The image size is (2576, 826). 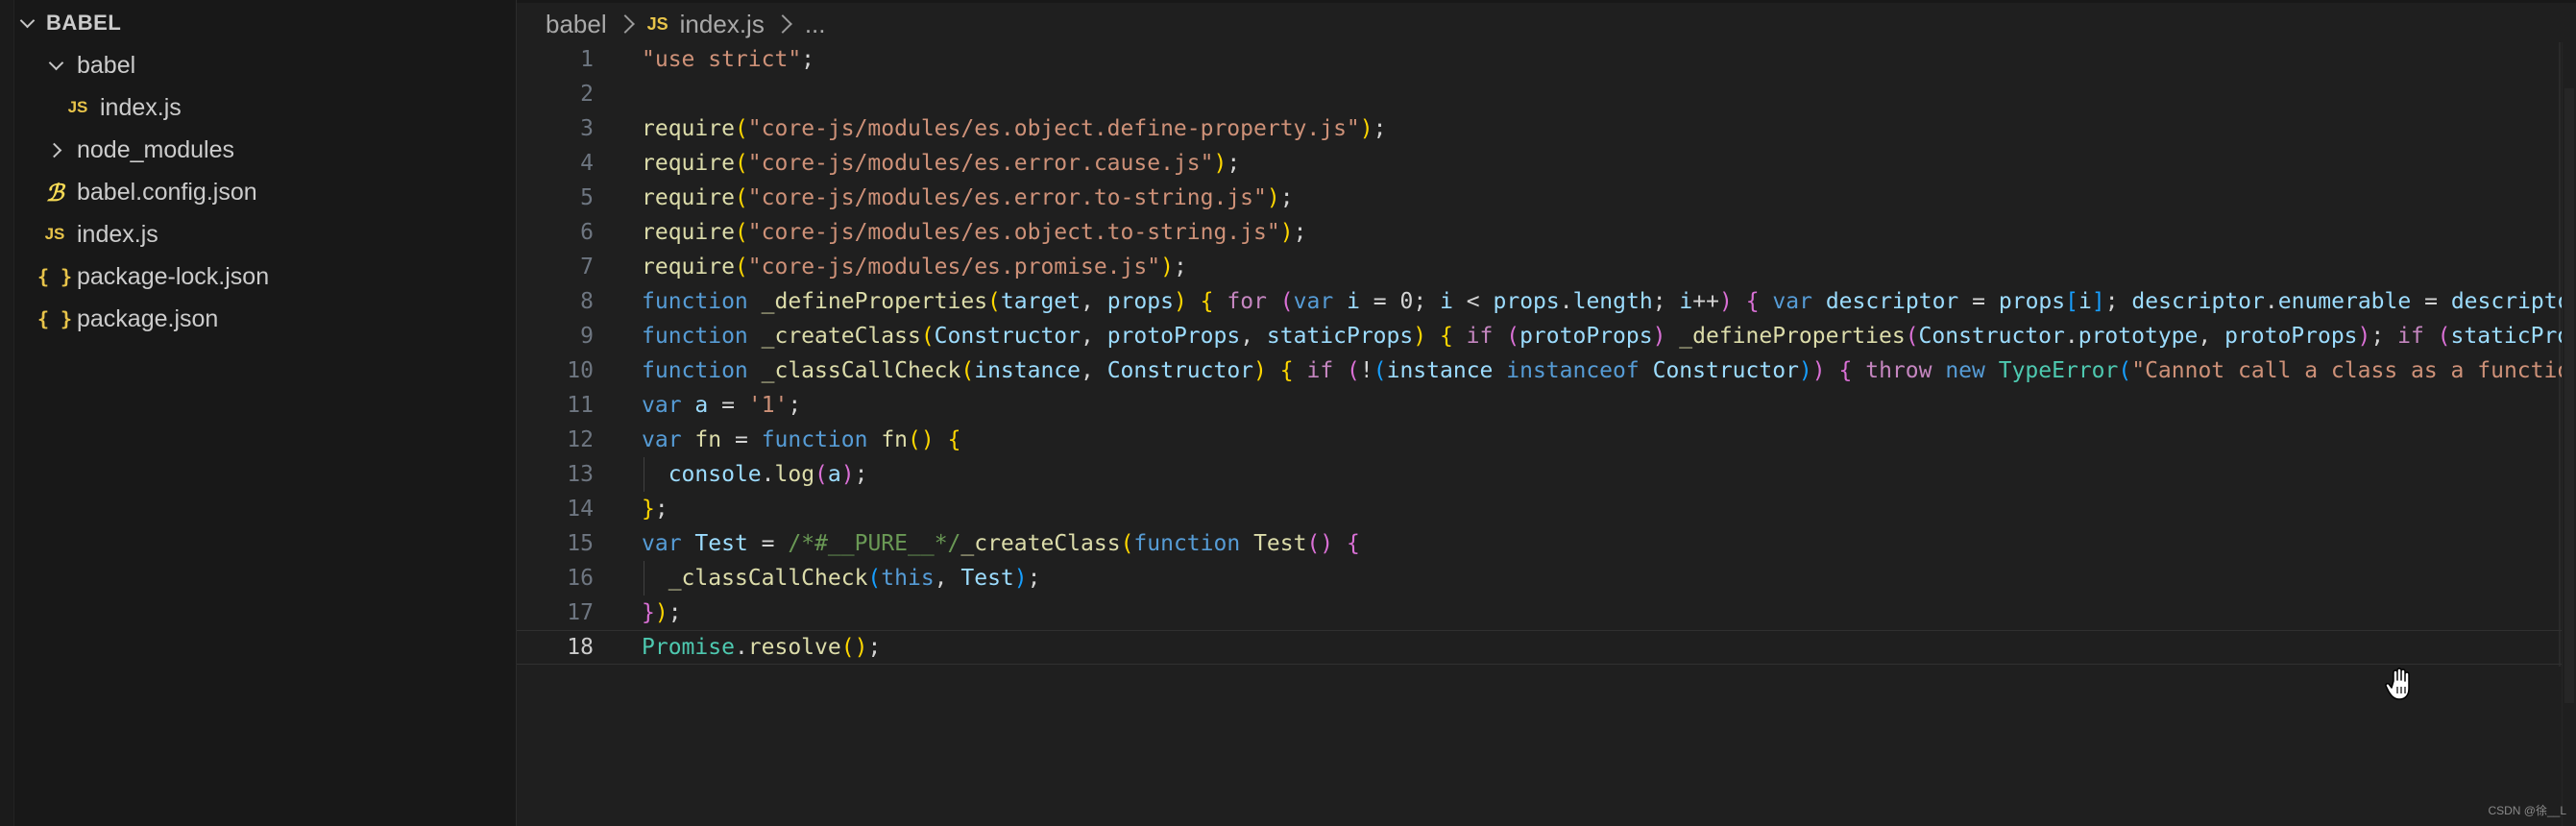 I want to click on tree-folder-node-modules: node_modules, so click(x=140, y=150).